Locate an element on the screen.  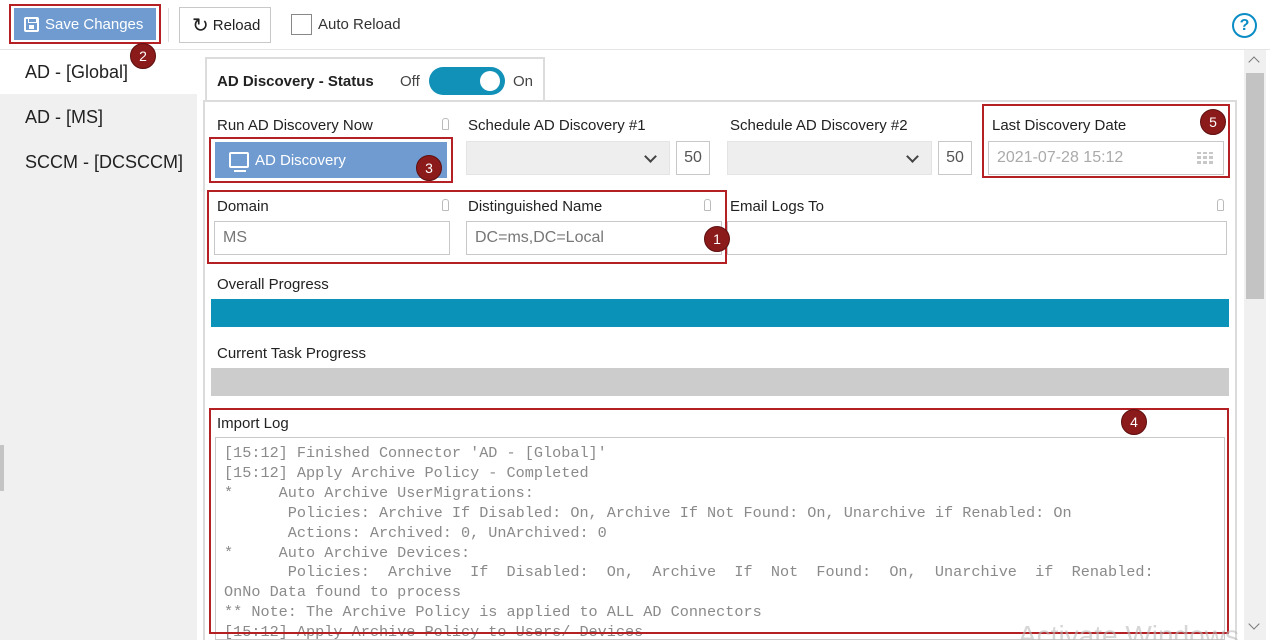
schedule2-select is located at coordinates (829, 158).